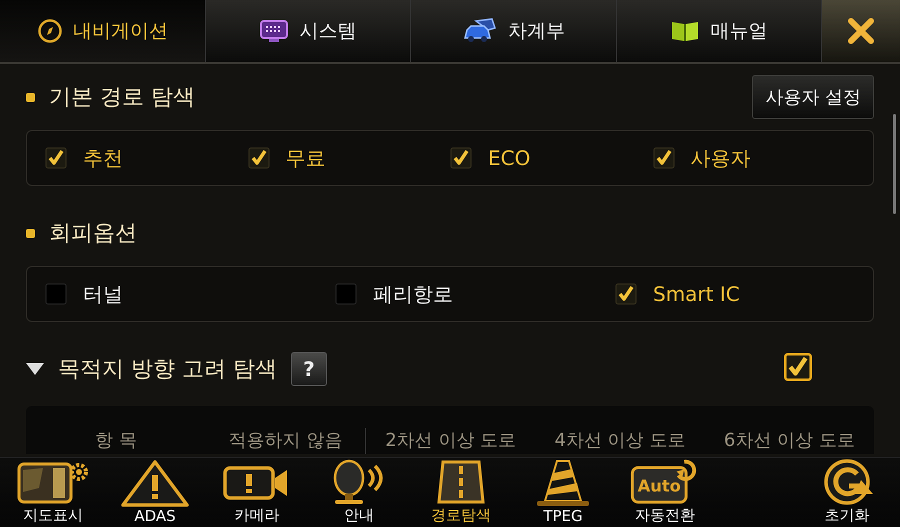 The image size is (900, 527). What do you see at coordinates (359, 492) in the screenshot?
I see `dock-button: 안내` at bounding box center [359, 492].